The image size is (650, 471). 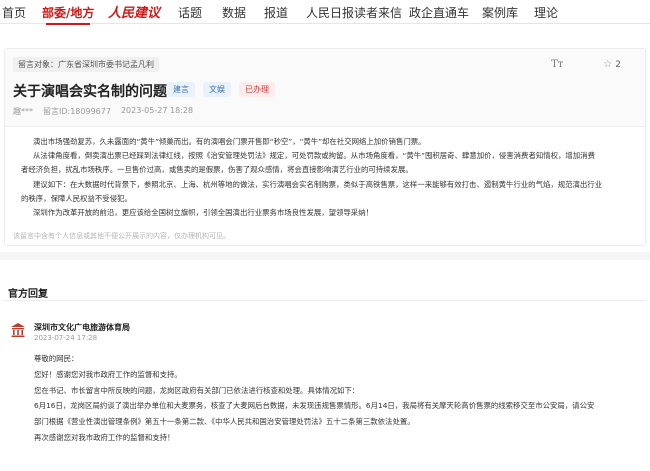 I want to click on message-author: 趣***, so click(x=23, y=111).